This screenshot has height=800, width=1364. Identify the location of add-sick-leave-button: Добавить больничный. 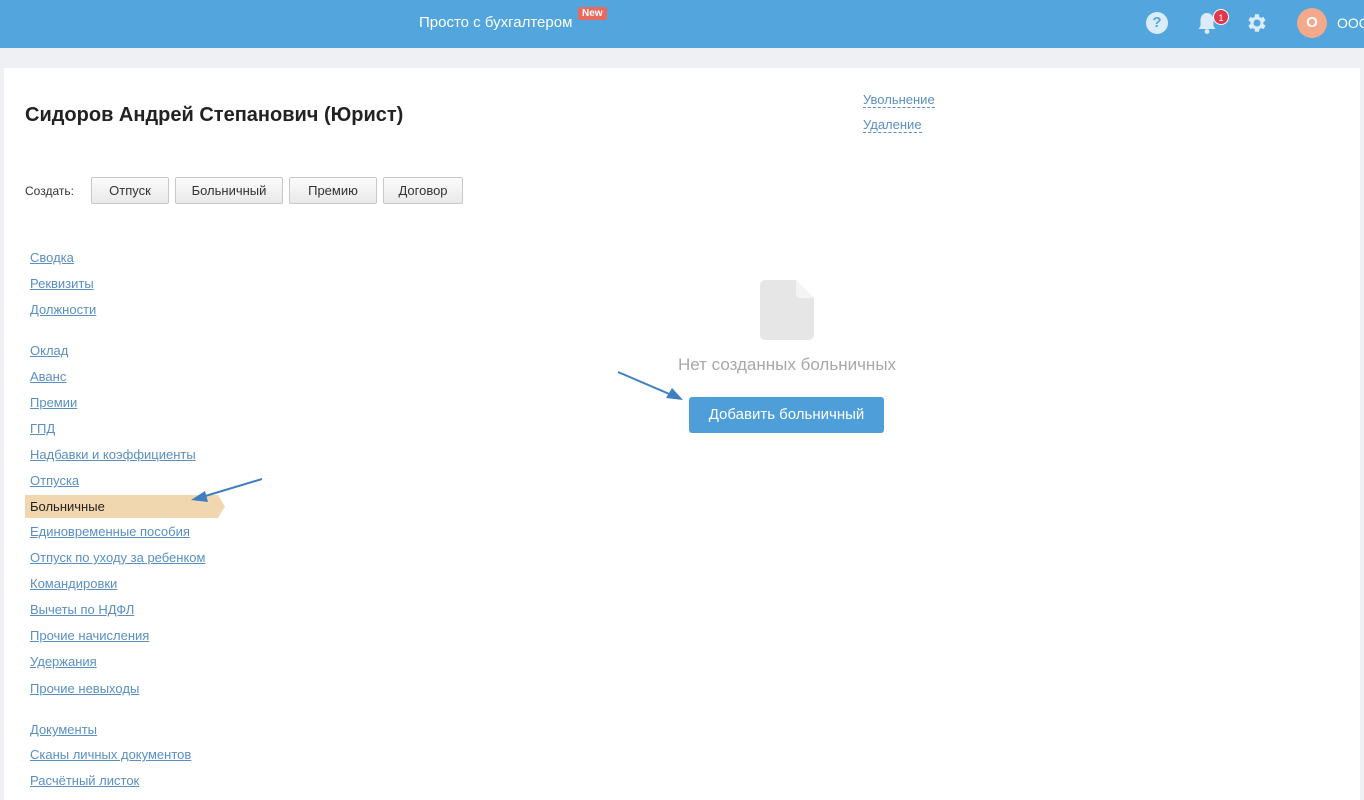
(786, 415).